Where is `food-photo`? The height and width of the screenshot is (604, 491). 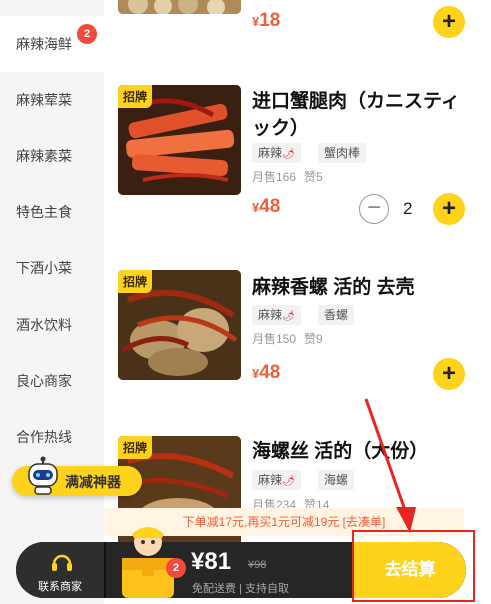
food-photo is located at coordinates (179, 7).